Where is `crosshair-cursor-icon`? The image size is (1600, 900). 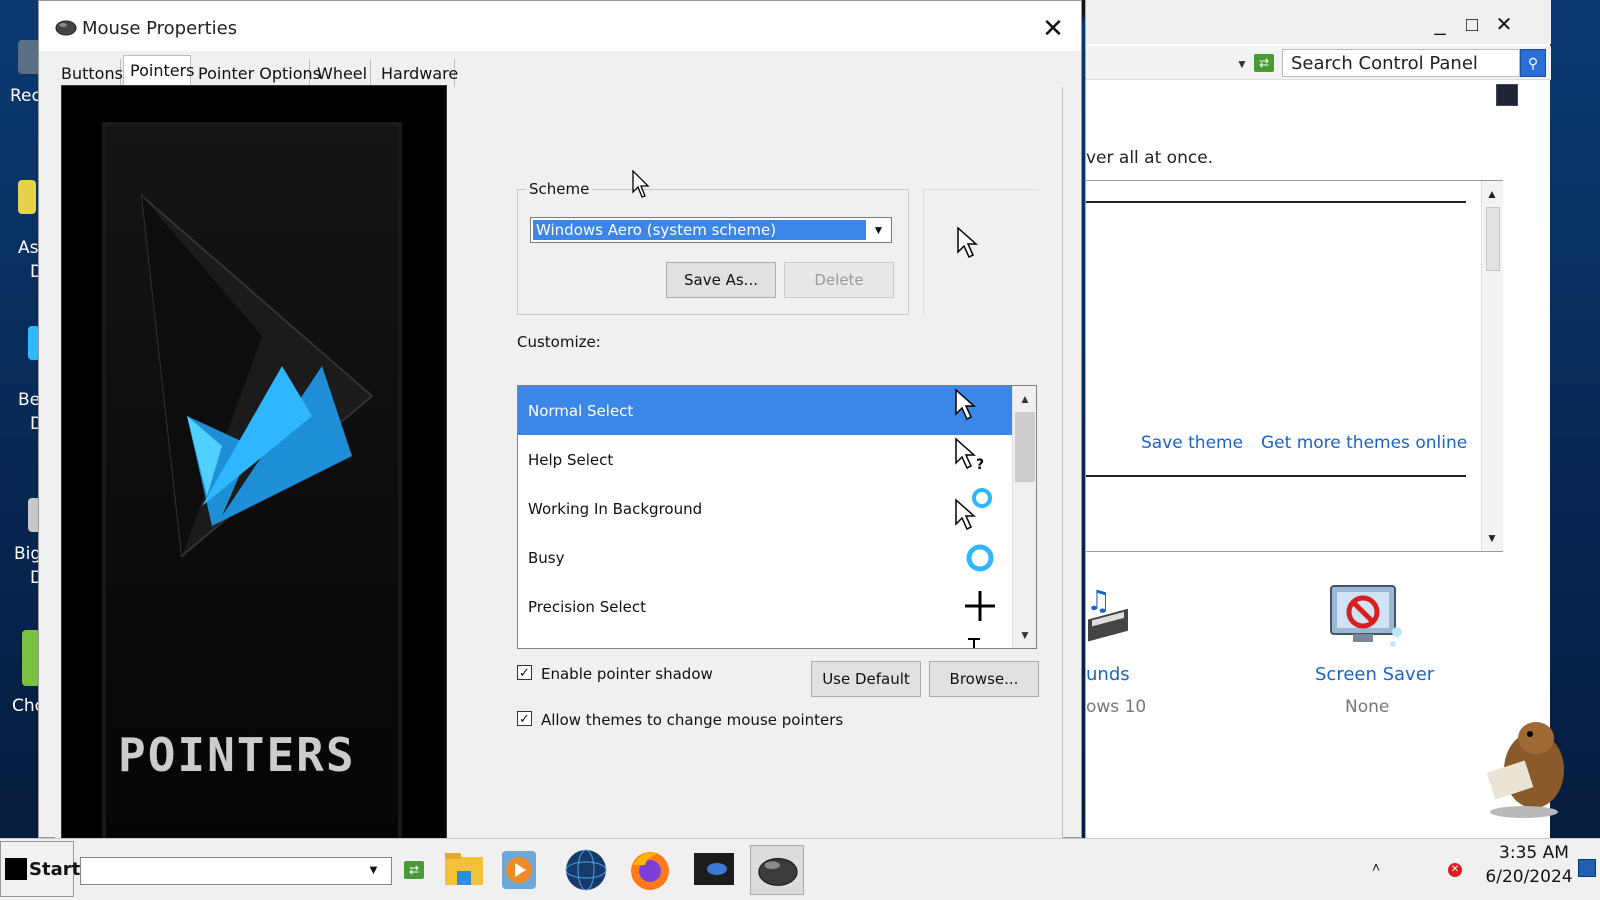 crosshair-cursor-icon is located at coordinates (980, 606).